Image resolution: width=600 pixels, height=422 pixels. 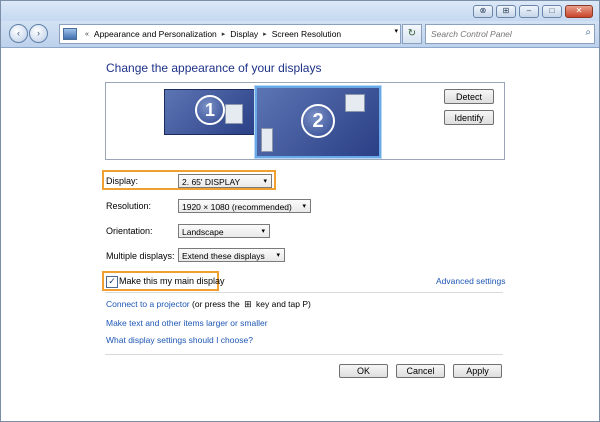 What do you see at coordinates (477, 371) in the screenshot?
I see `apply-button: Apply` at bounding box center [477, 371].